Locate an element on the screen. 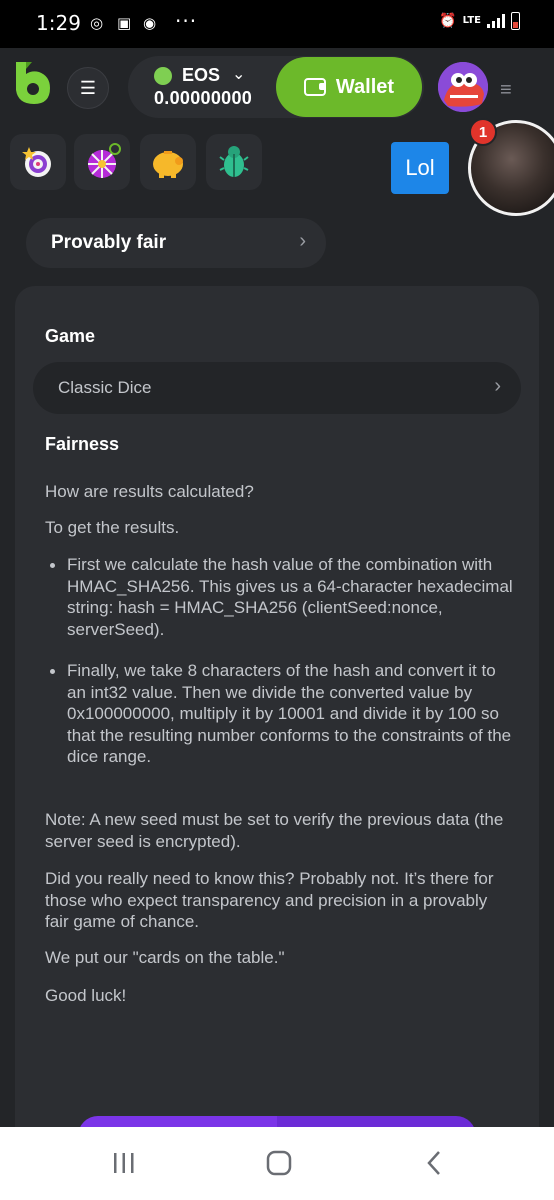 The width and height of the screenshot is (554, 1200). home-button is located at coordinates (279, 1163).